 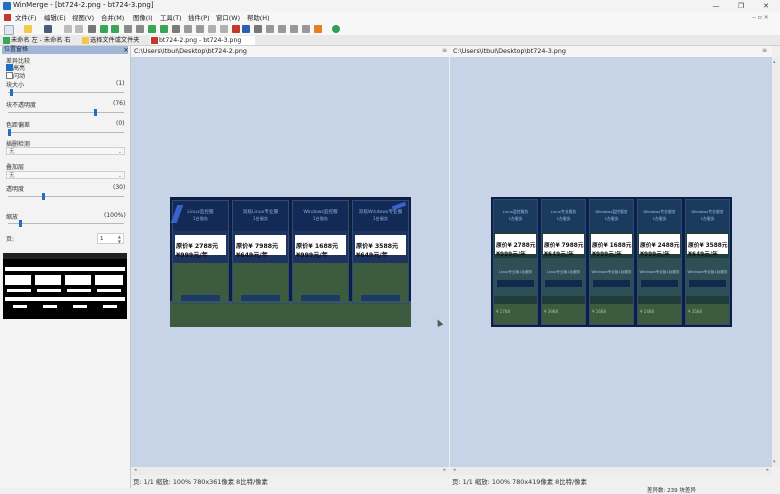 What do you see at coordinates (126, 50) in the screenshot?
I see `close-icon: ×` at bounding box center [126, 50].